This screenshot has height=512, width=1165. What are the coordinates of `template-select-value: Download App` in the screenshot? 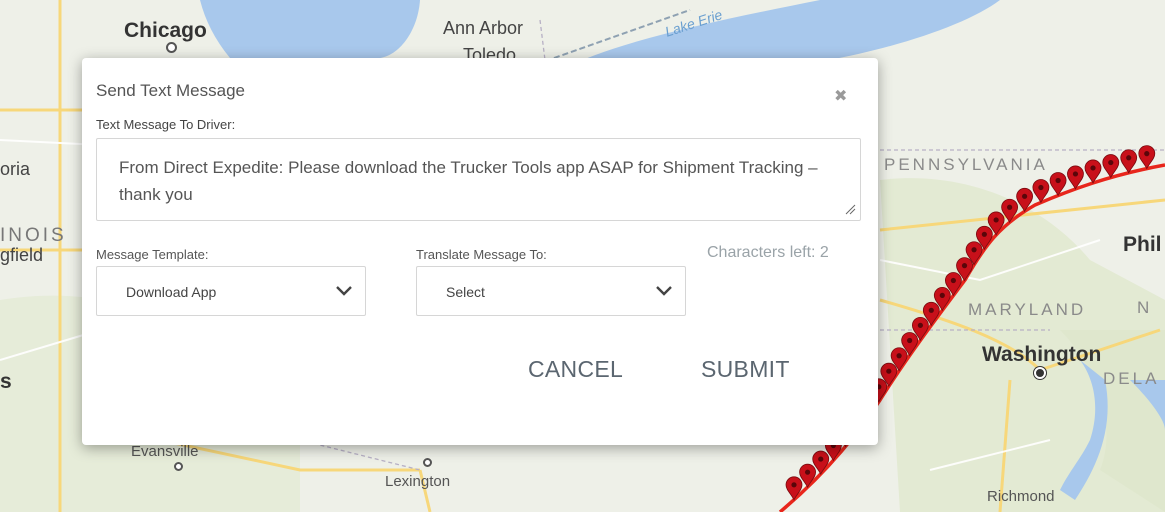 It's located at (171, 292).